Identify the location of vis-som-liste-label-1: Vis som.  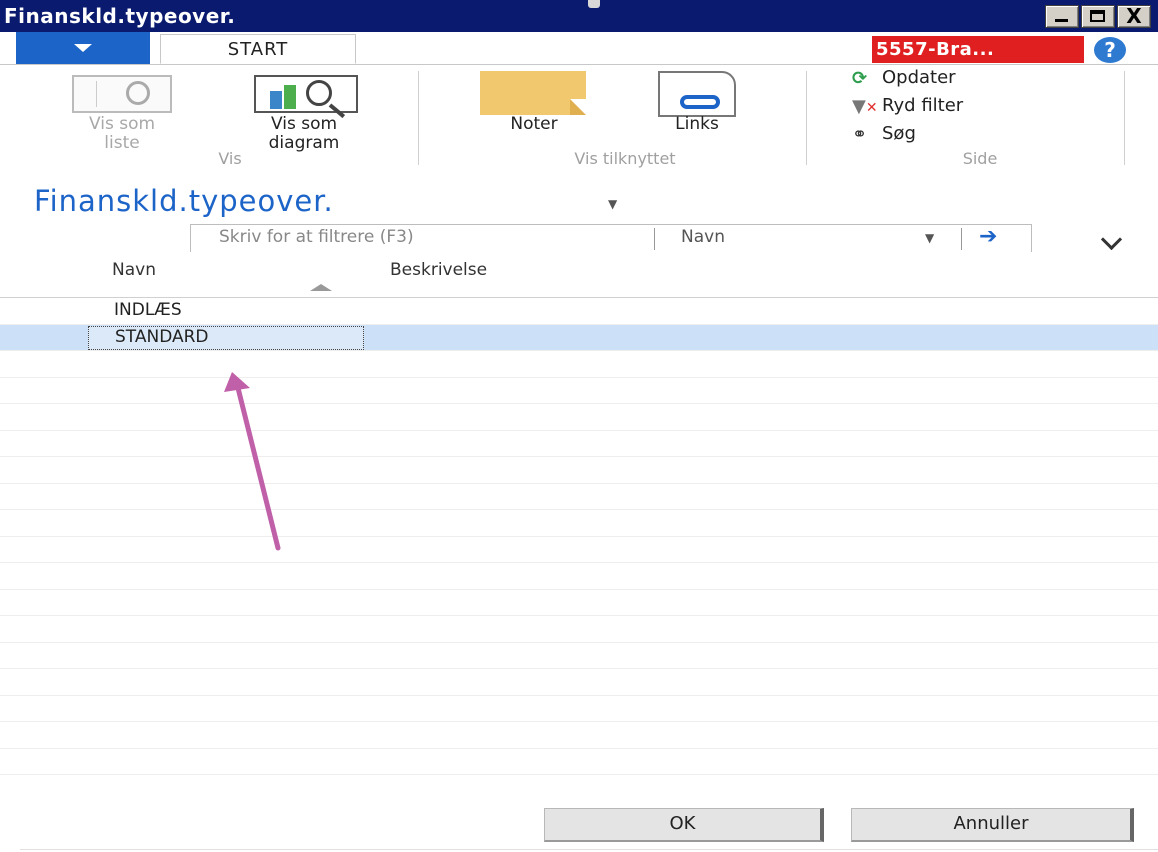
(122, 124).